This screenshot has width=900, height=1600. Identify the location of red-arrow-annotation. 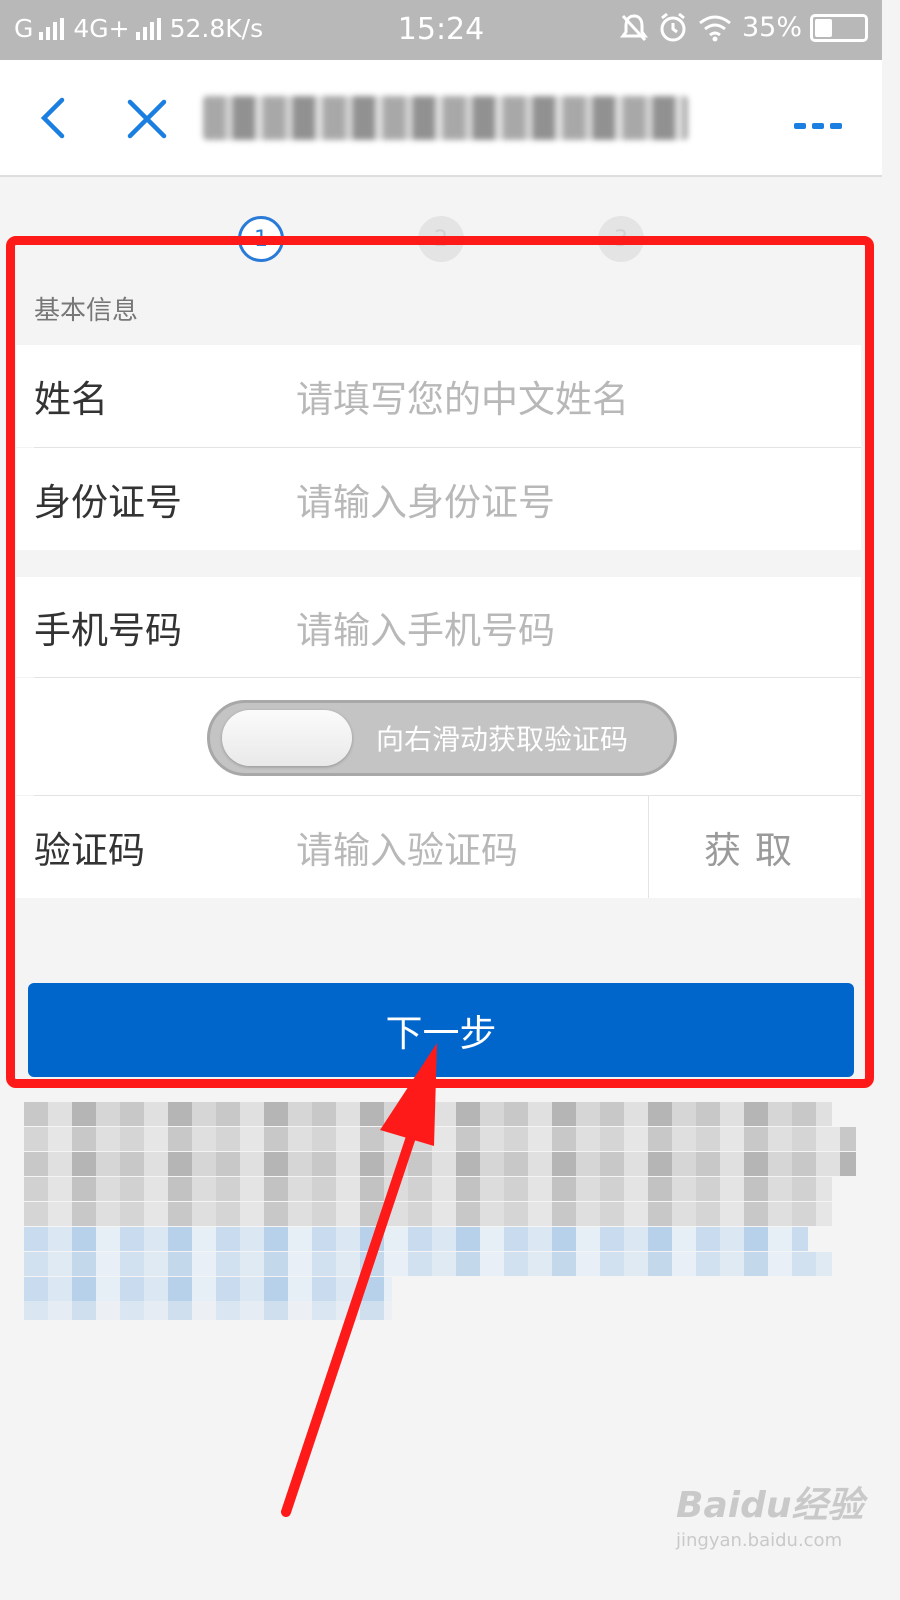
(359, 1280).